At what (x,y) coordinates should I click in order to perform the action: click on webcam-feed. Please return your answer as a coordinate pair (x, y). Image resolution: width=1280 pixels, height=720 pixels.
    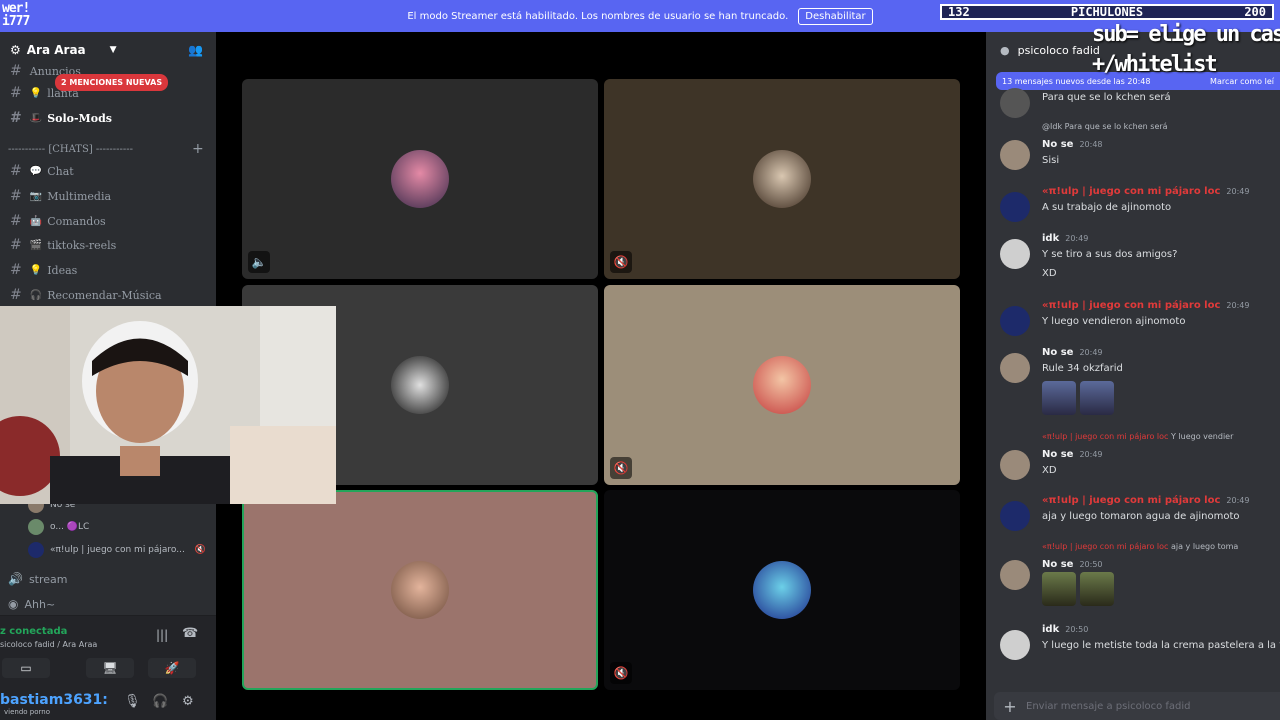
    Looking at the image, I should click on (168, 405).